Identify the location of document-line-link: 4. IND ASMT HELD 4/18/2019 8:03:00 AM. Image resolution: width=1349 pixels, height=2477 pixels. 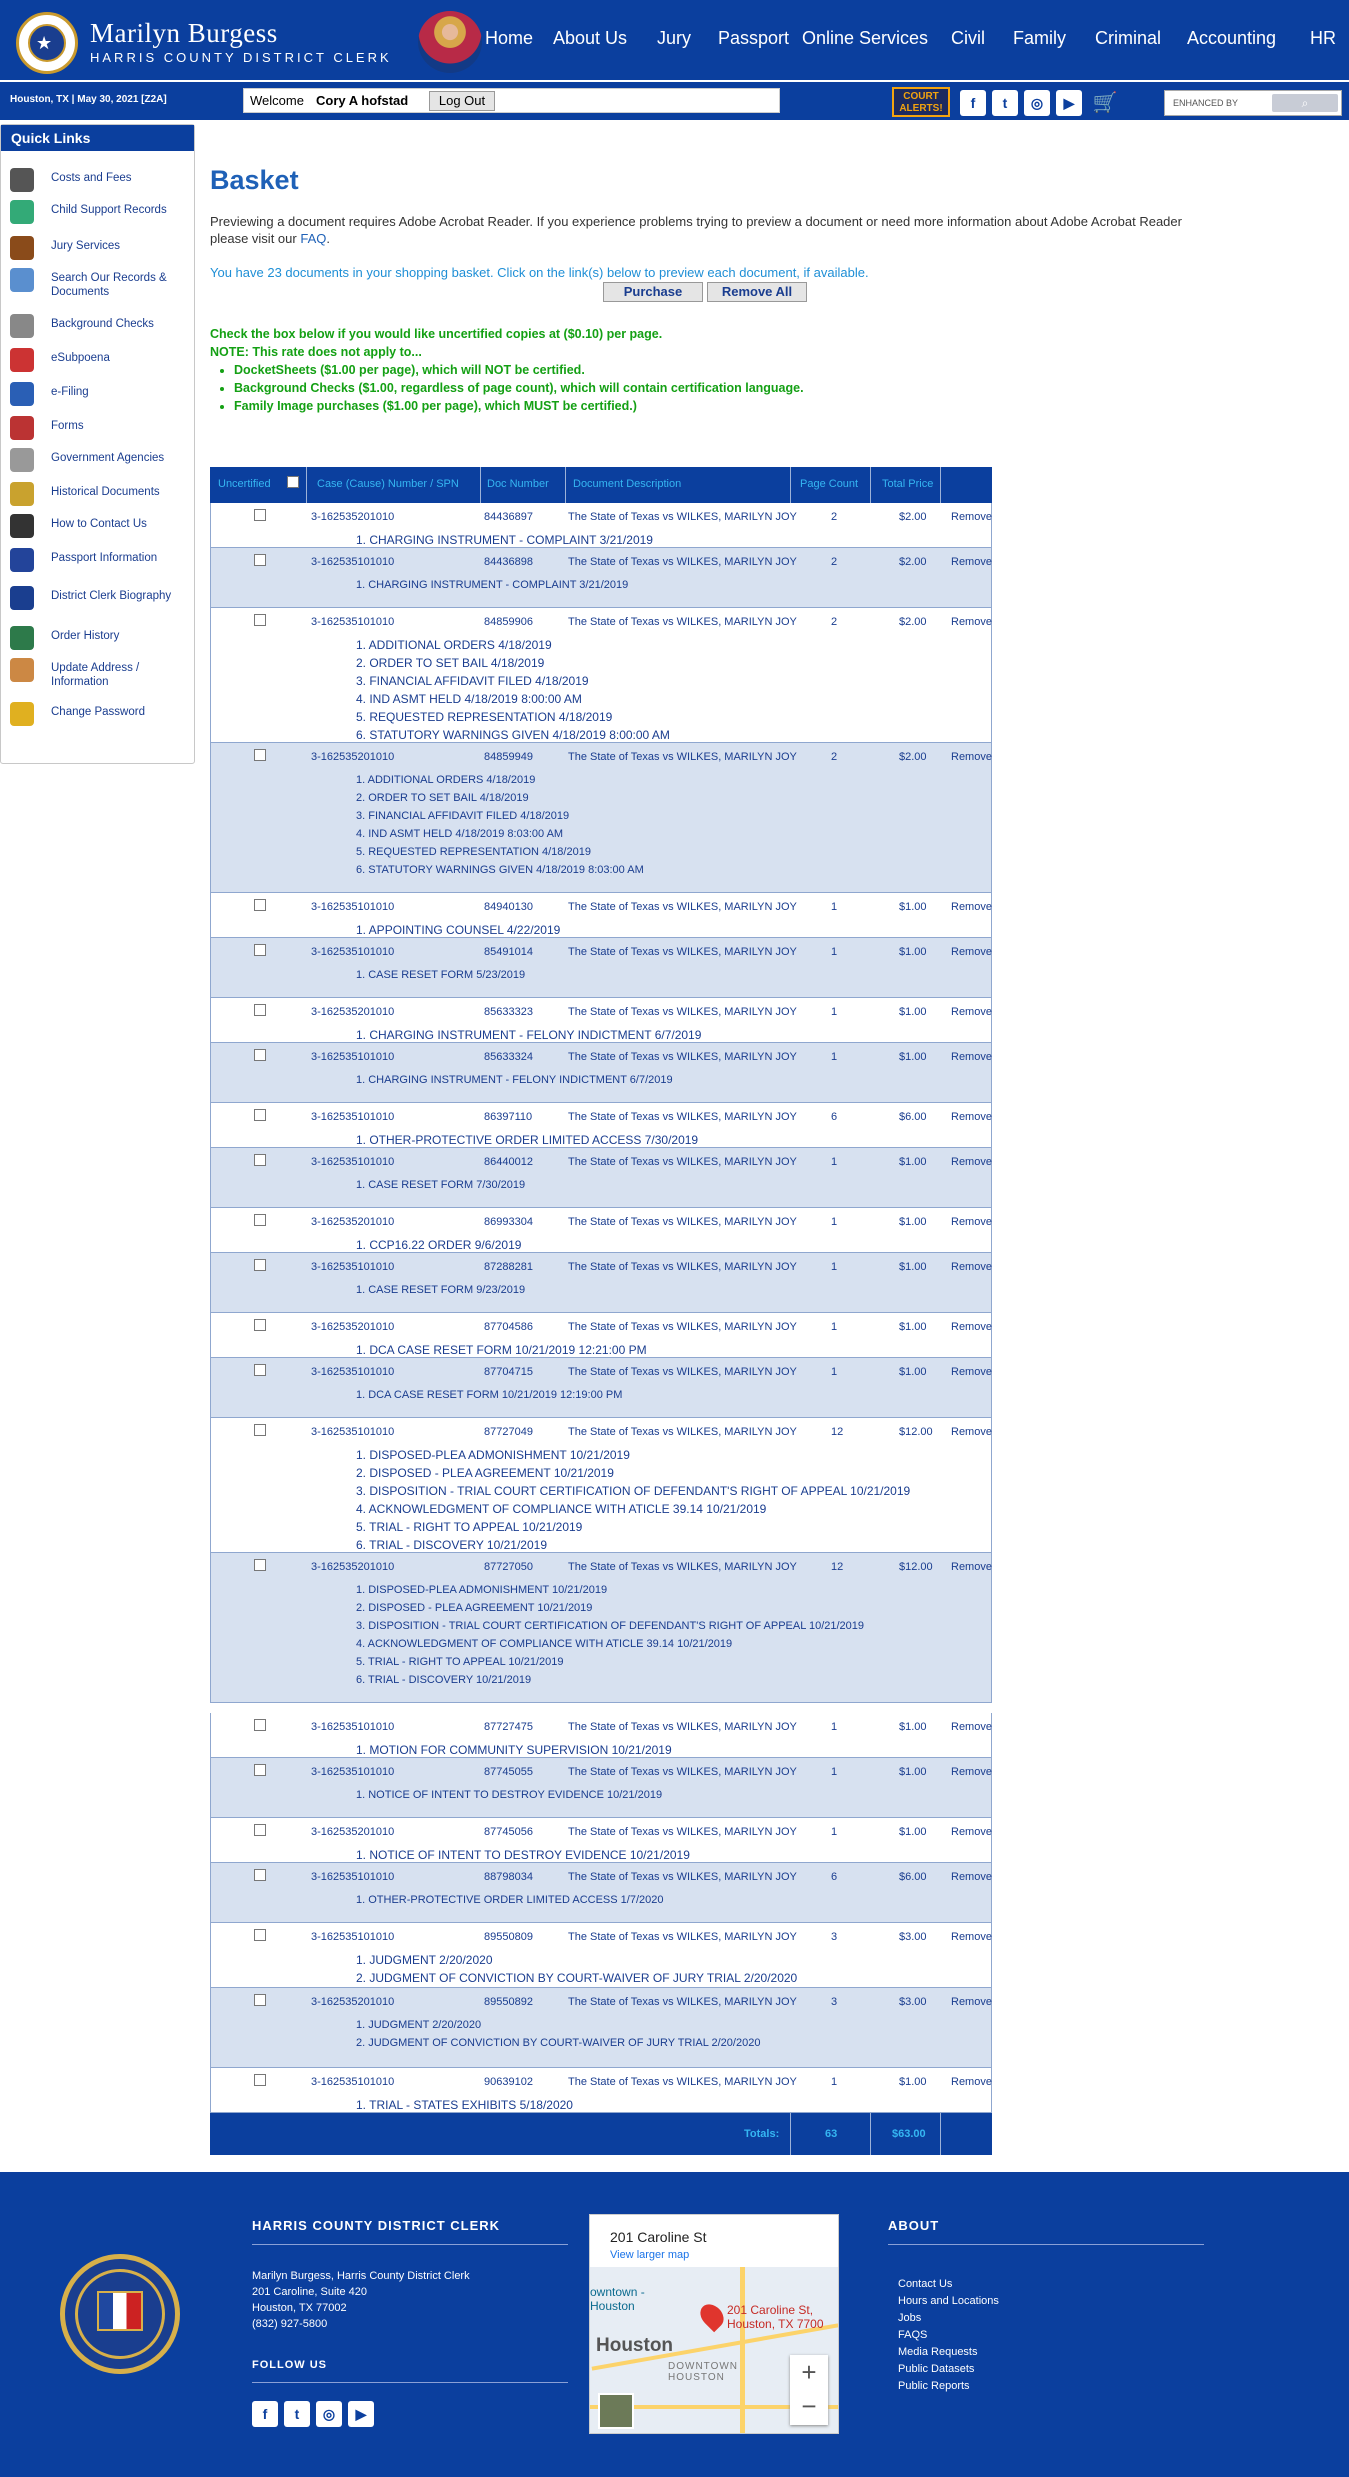
(500, 834).